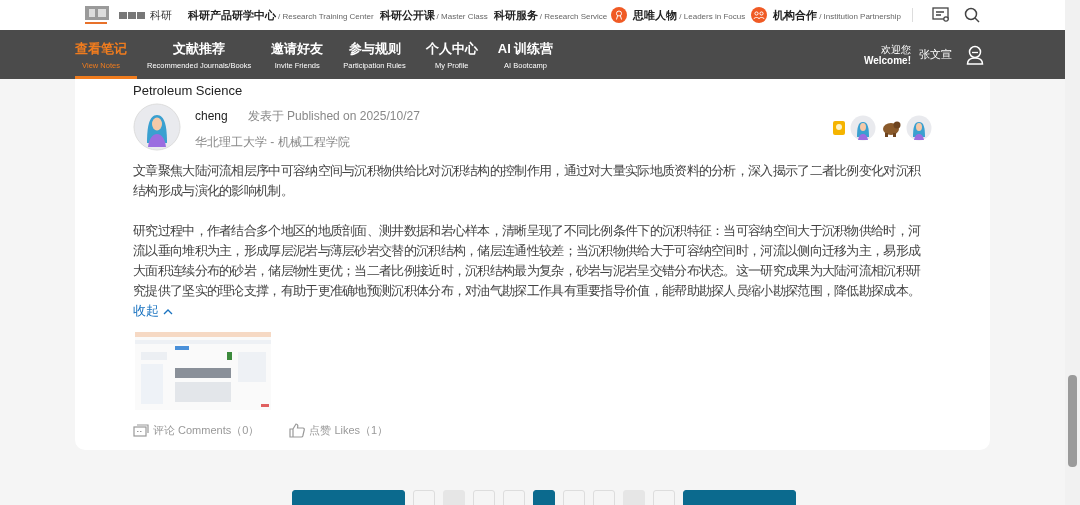 The height and width of the screenshot is (505, 1080). I want to click on header-link: 思唯人物 / Leaders in Focus, so click(689, 15).